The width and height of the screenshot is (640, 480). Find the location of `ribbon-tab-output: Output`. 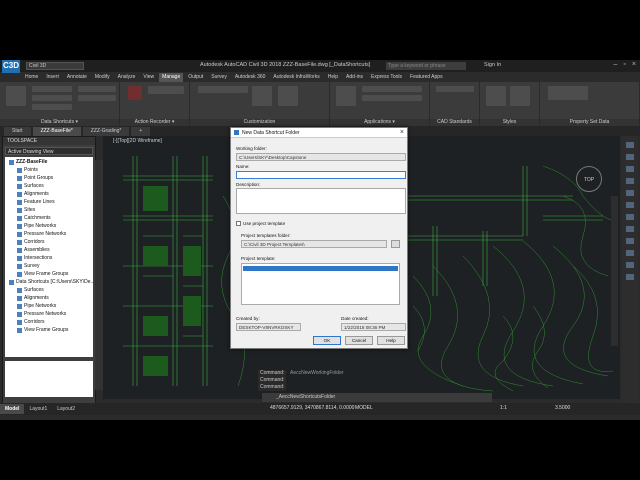

ribbon-tab-output: Output is located at coordinates (195, 77).